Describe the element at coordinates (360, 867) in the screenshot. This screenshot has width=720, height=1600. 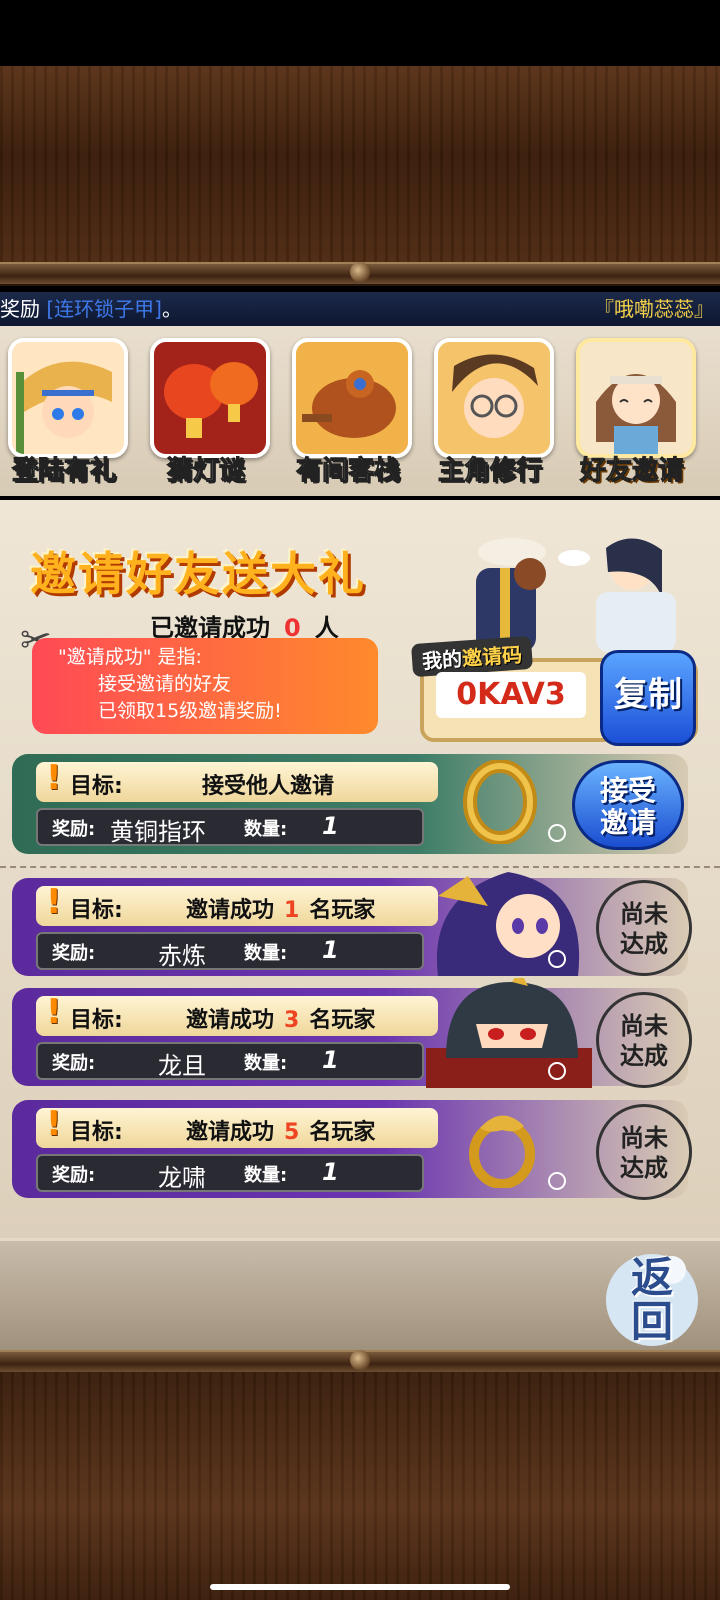
I see `section-divider` at that location.